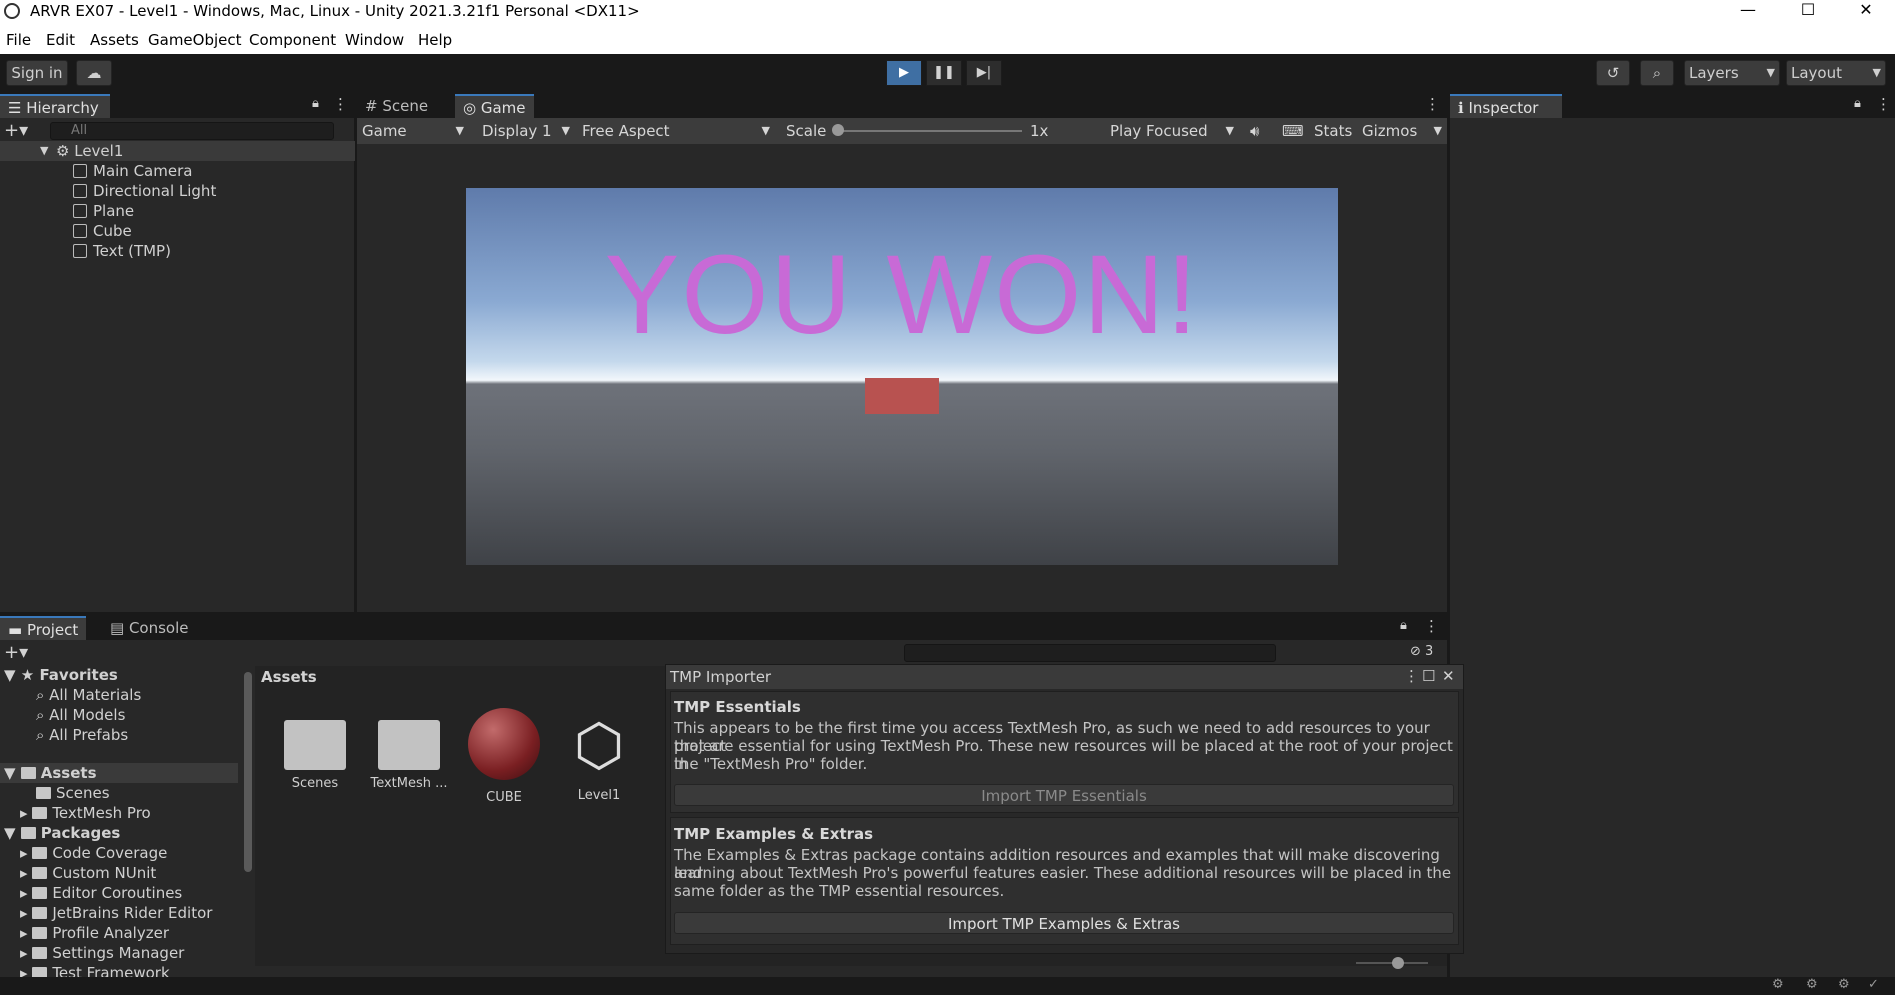 This screenshot has width=1895, height=995. I want to click on inspector-kebab-icon: ⋮, so click(1883, 104).